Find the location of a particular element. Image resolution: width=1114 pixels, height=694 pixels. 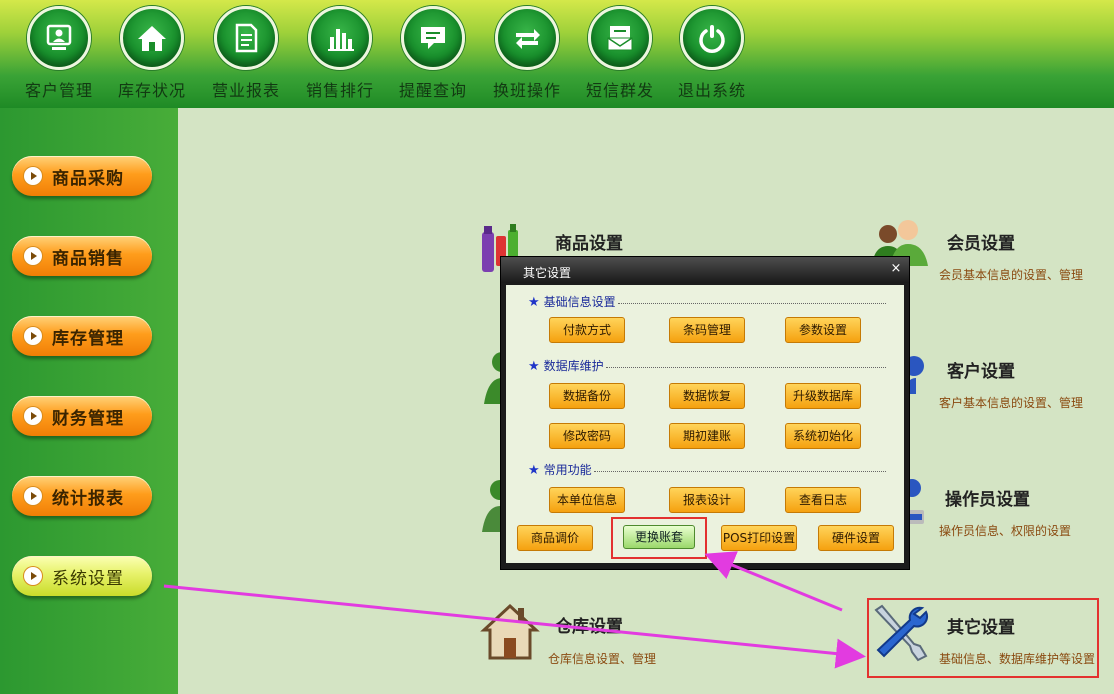

payment-method-button: 付款方式 is located at coordinates (587, 330).